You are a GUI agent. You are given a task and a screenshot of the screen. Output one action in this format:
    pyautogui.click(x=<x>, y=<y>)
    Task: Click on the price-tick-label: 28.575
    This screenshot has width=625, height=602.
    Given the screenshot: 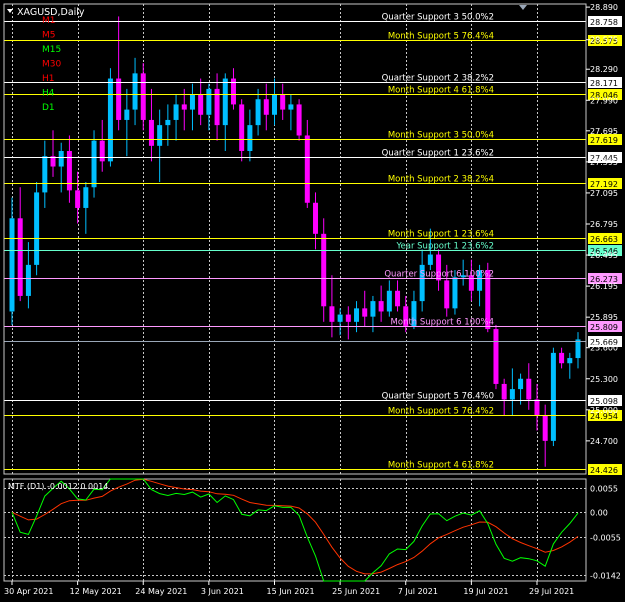 What is the action you would take?
    pyautogui.click(x=604, y=40)
    